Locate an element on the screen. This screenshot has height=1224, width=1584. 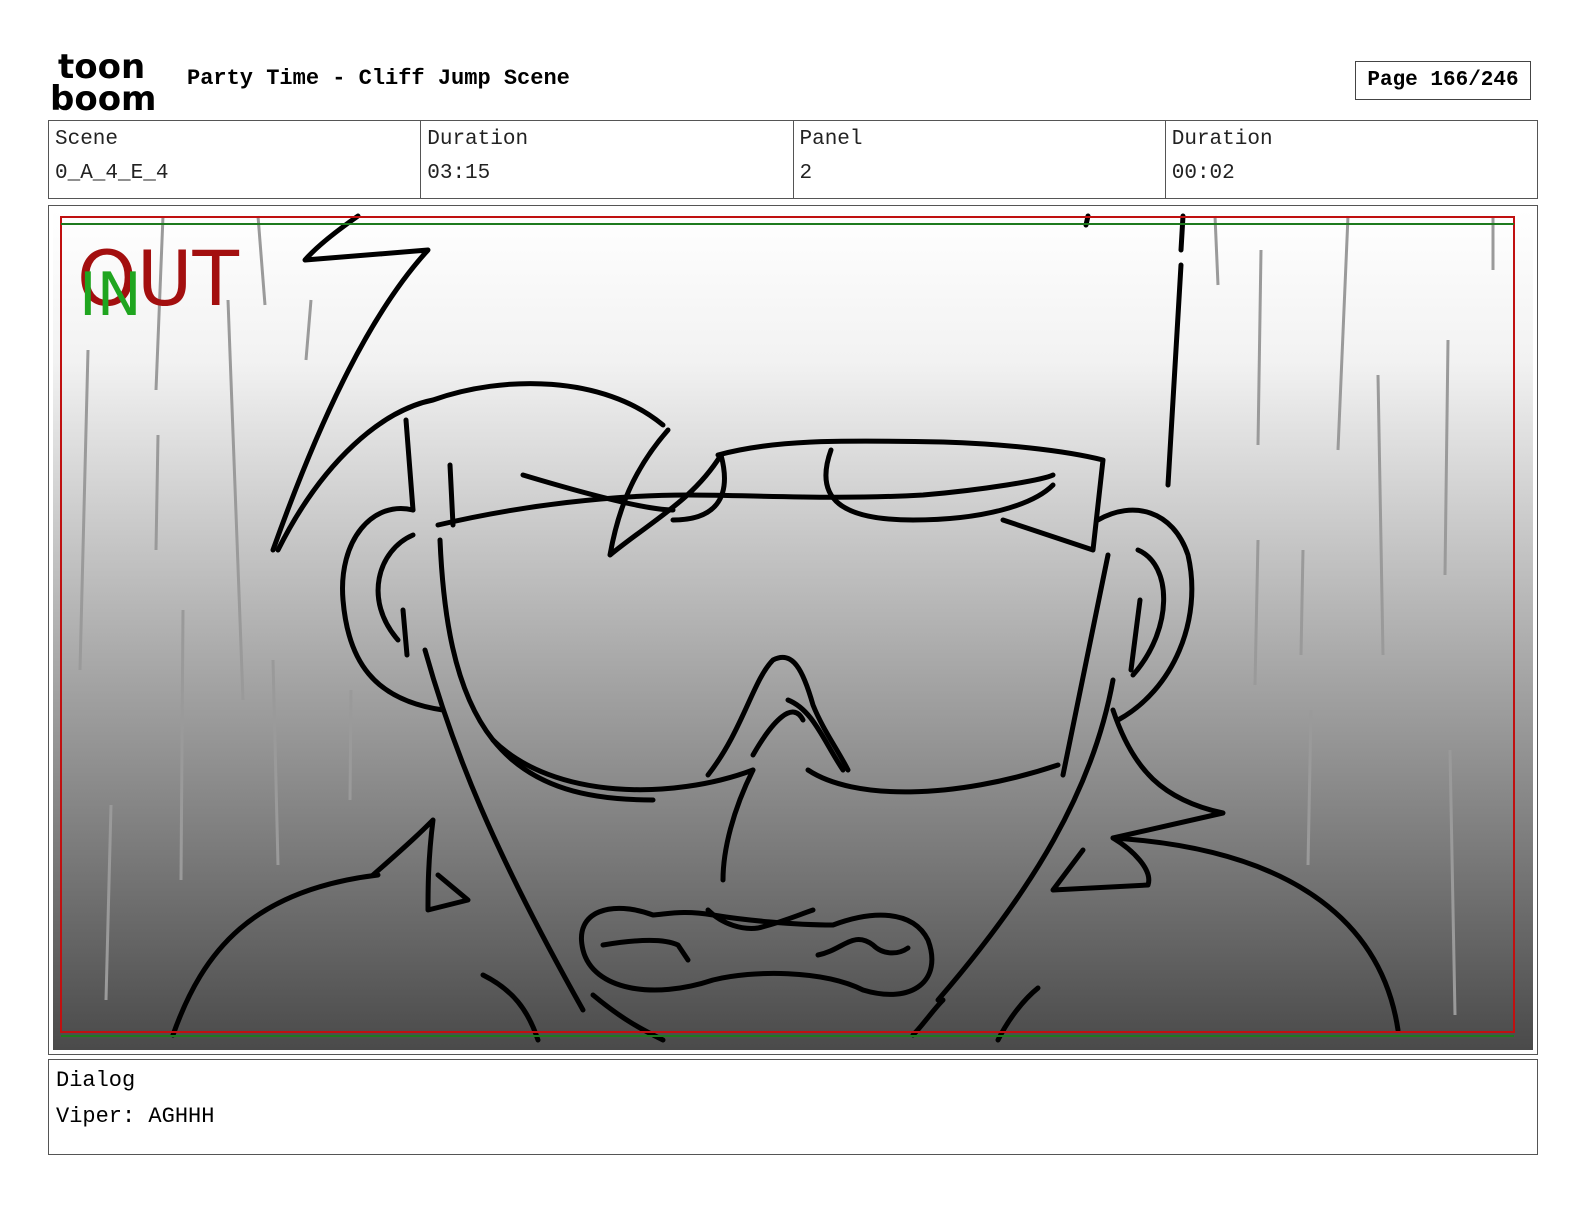
panel-duration-value: 00:02 is located at coordinates (1203, 173).